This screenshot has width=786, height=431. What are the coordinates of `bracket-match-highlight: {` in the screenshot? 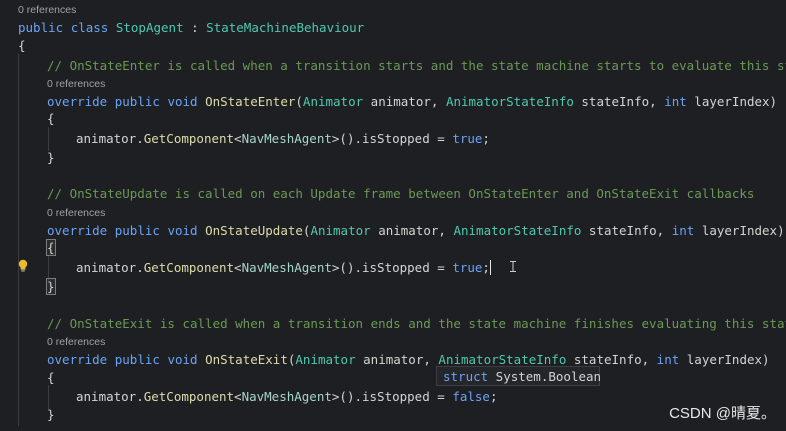 It's located at (51, 247).